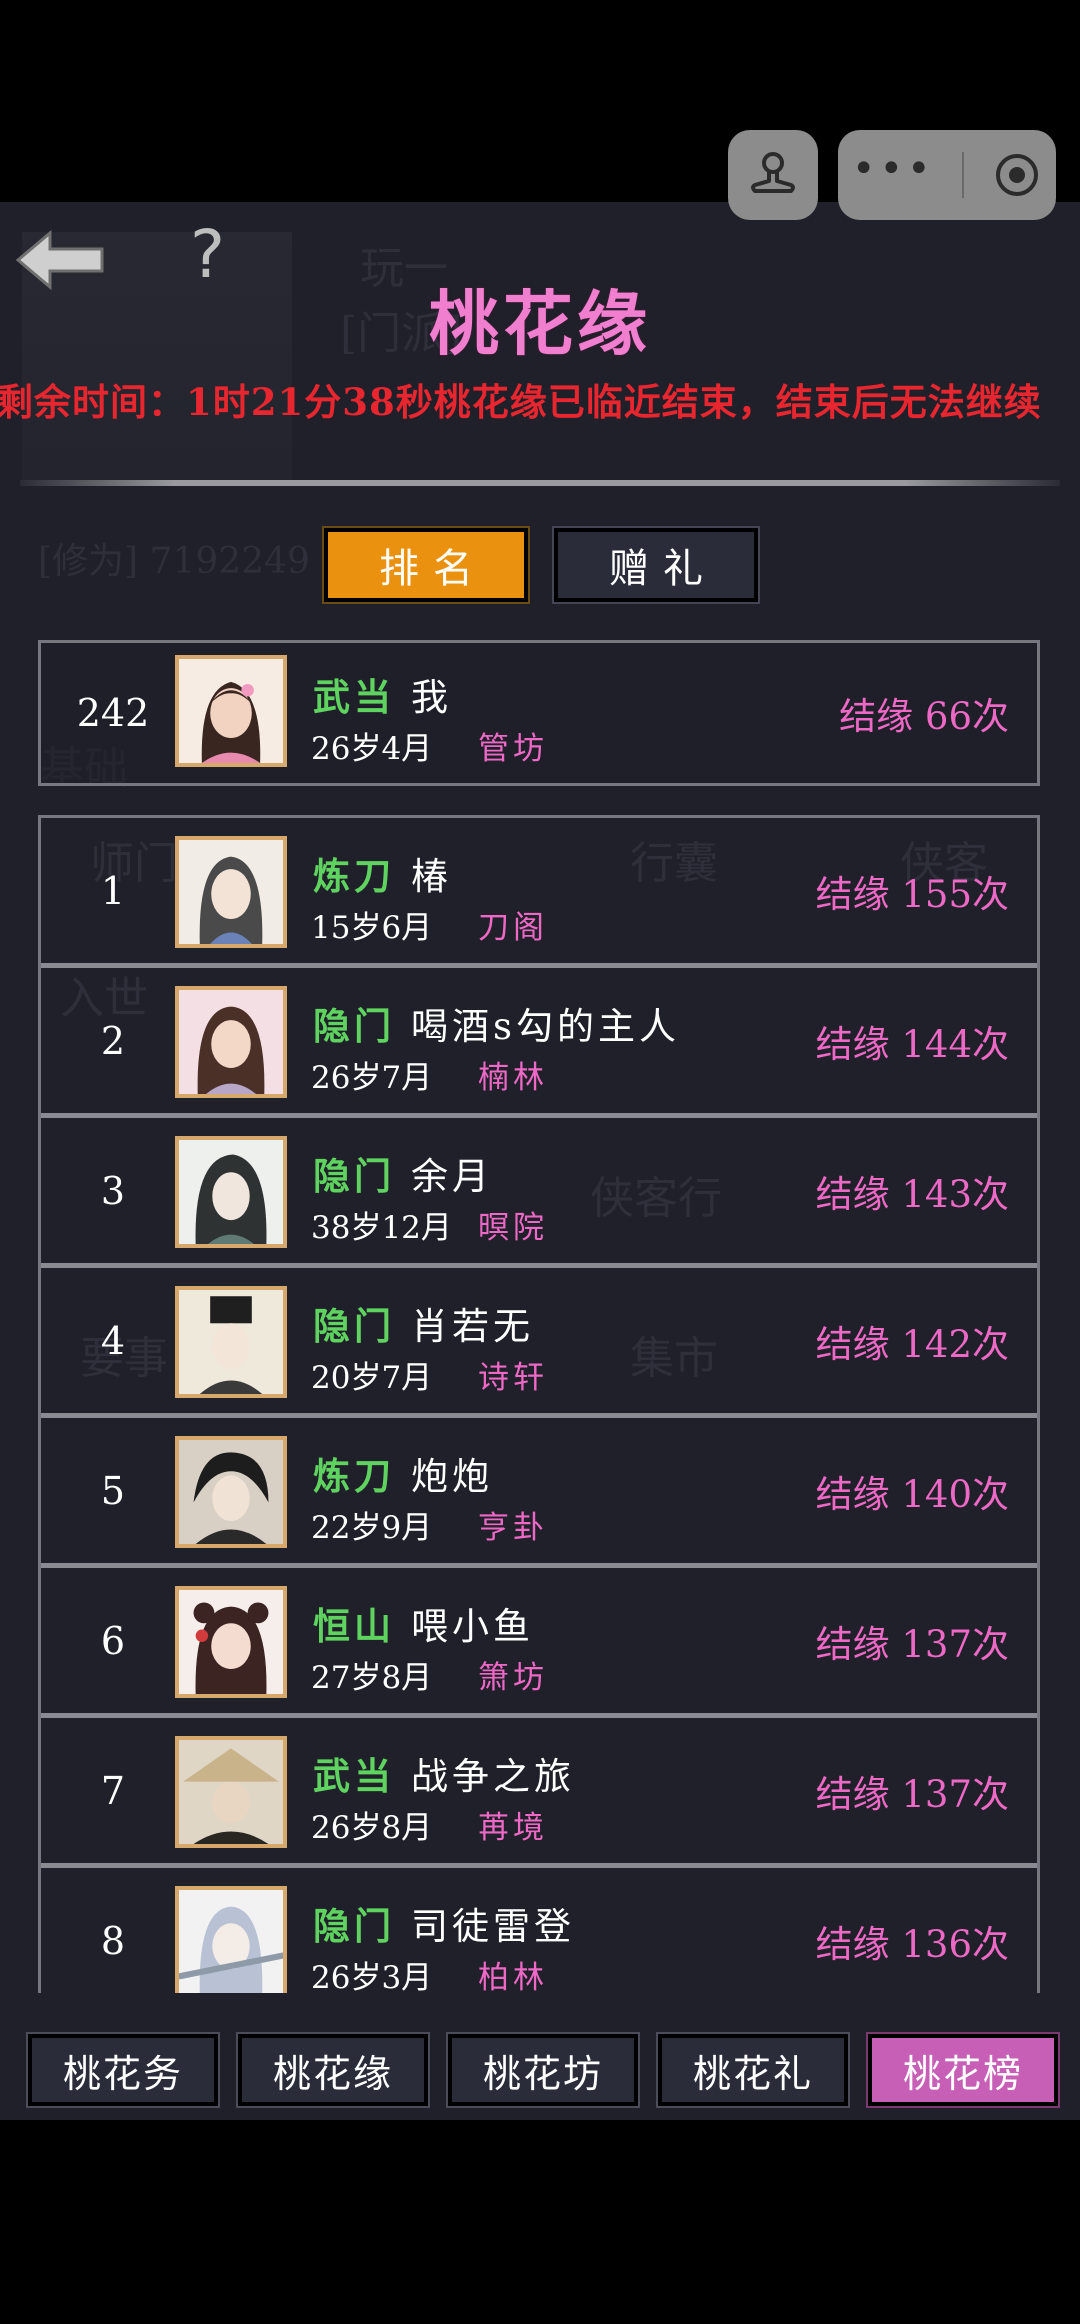 The image size is (1080, 2324). I want to click on bond-count: 结缘 142次, so click(912, 1344).